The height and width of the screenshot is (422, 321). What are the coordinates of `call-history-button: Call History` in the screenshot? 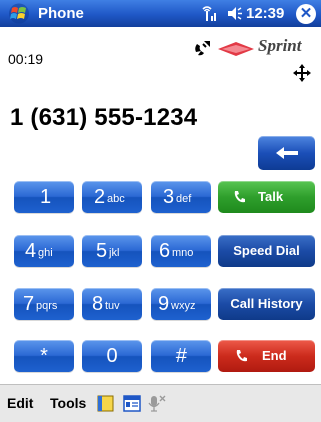 It's located at (266, 304).